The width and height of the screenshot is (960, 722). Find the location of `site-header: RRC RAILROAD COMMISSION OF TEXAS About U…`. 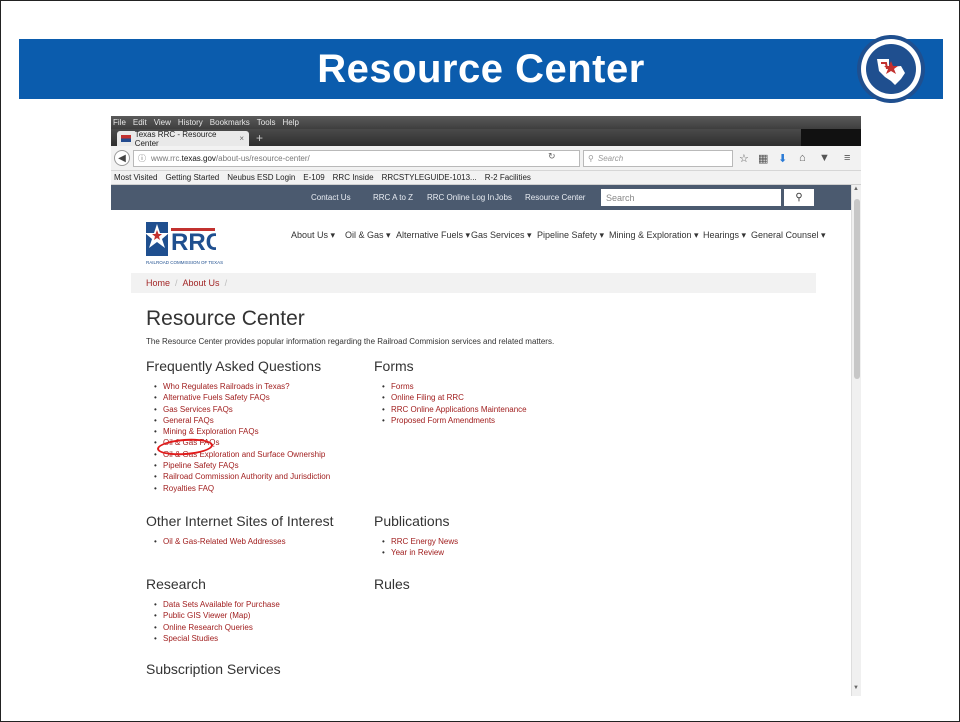

site-header: RRC RAILROAD COMMISSION OF TEXAS About U… is located at coordinates (481, 239).